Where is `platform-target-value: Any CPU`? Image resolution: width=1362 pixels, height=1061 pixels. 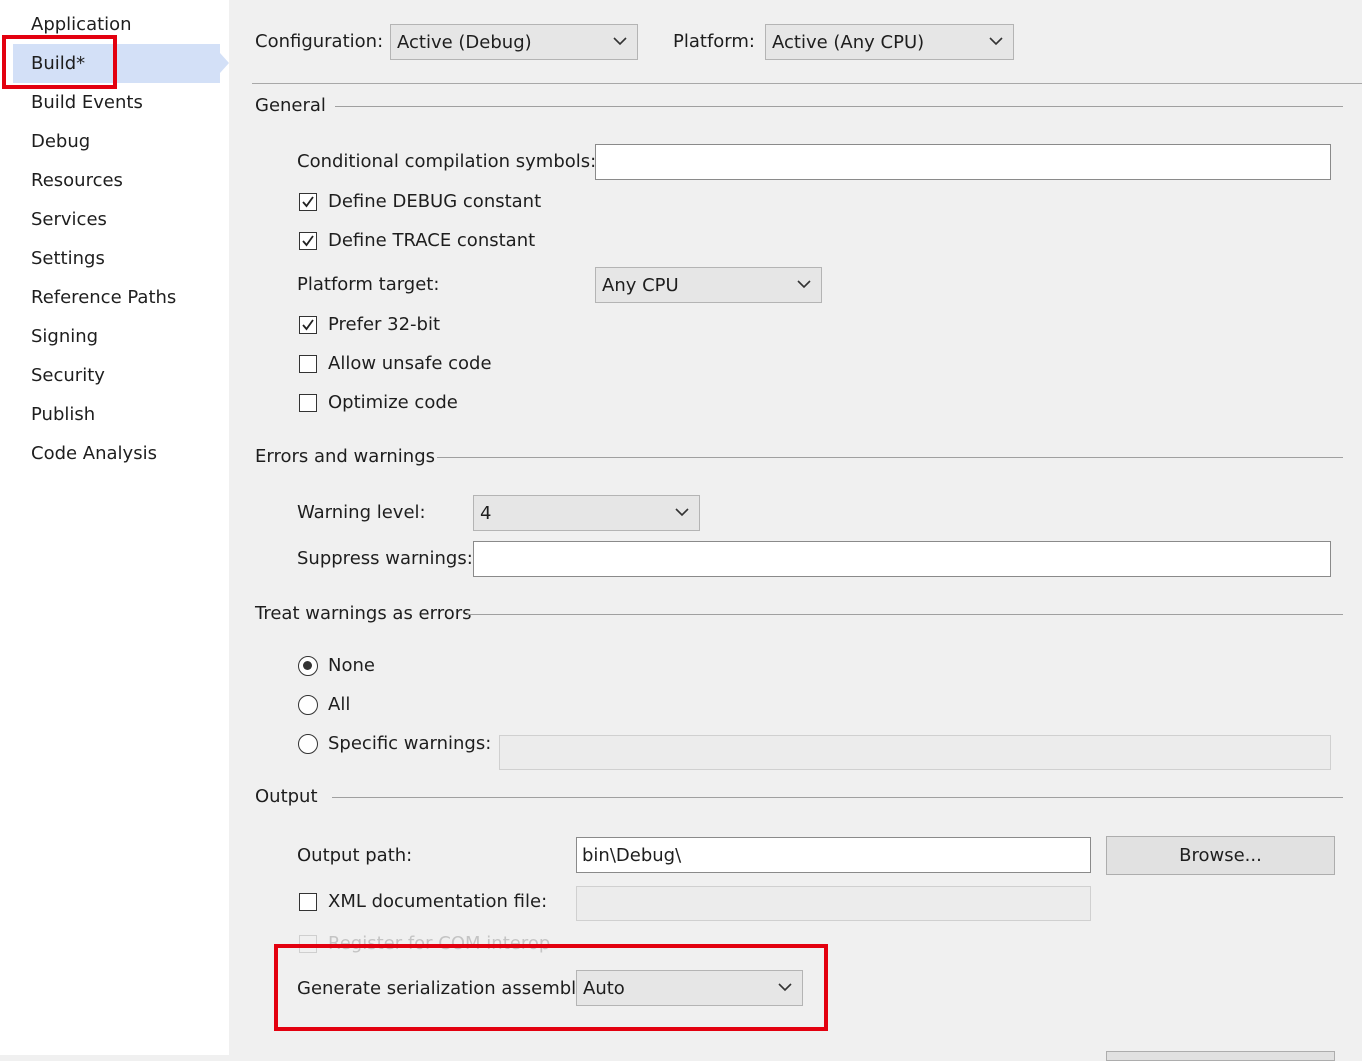
platform-target-value: Any CPU is located at coordinates (640, 285).